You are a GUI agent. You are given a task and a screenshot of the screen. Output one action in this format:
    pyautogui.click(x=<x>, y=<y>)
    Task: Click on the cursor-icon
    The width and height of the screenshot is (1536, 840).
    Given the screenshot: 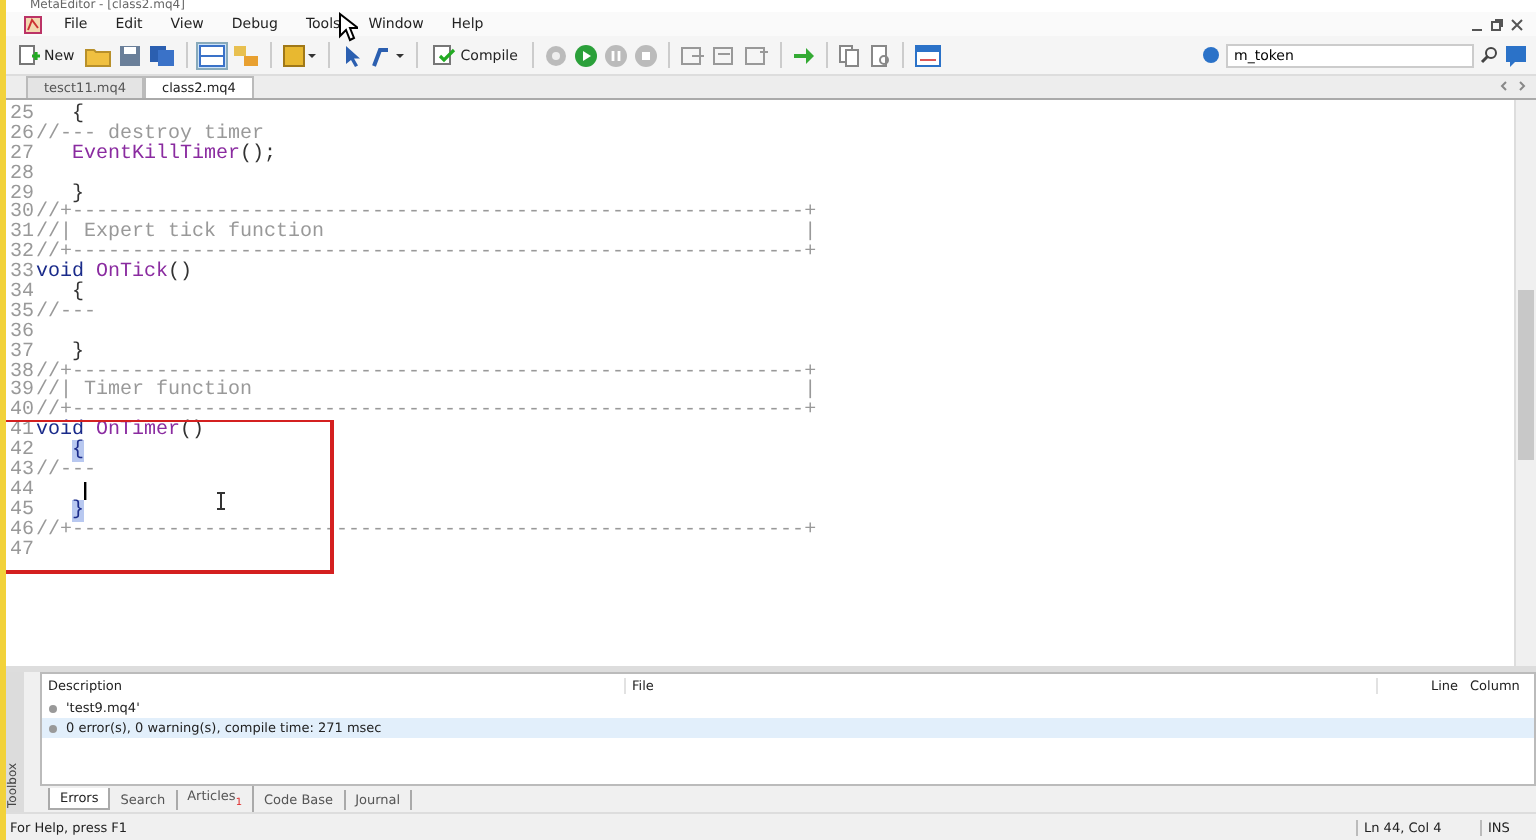 What is the action you would take?
    pyautogui.click(x=352, y=55)
    